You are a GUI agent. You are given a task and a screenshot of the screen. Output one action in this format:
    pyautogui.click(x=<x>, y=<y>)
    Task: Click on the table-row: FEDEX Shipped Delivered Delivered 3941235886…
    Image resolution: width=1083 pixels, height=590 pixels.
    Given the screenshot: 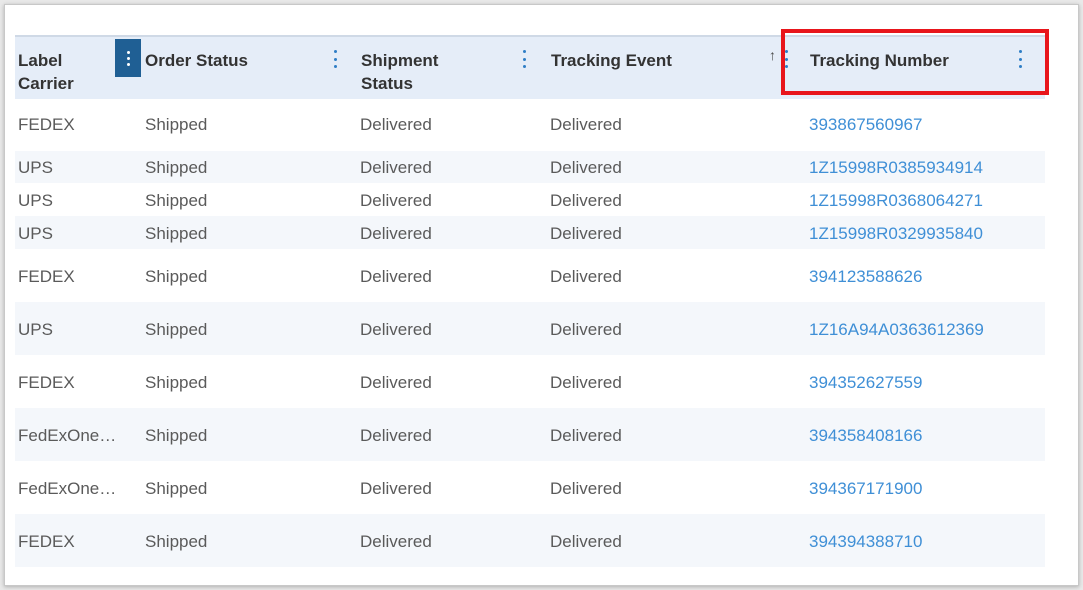 What is the action you would take?
    pyautogui.click(x=530, y=275)
    